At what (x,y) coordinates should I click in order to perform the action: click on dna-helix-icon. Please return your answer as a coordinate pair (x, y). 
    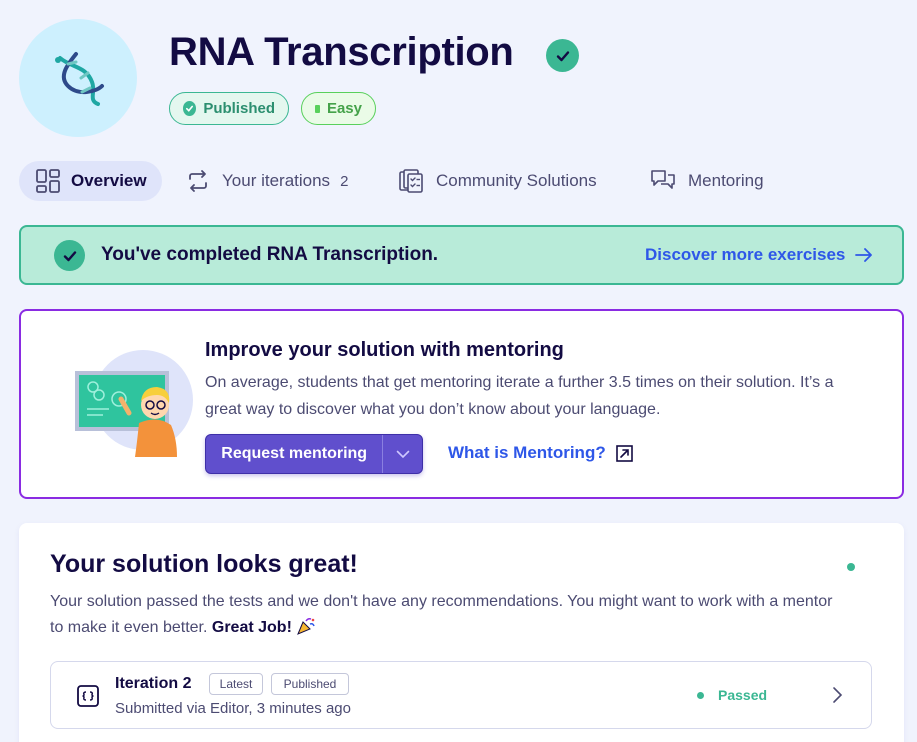
    Looking at the image, I should click on (79, 79).